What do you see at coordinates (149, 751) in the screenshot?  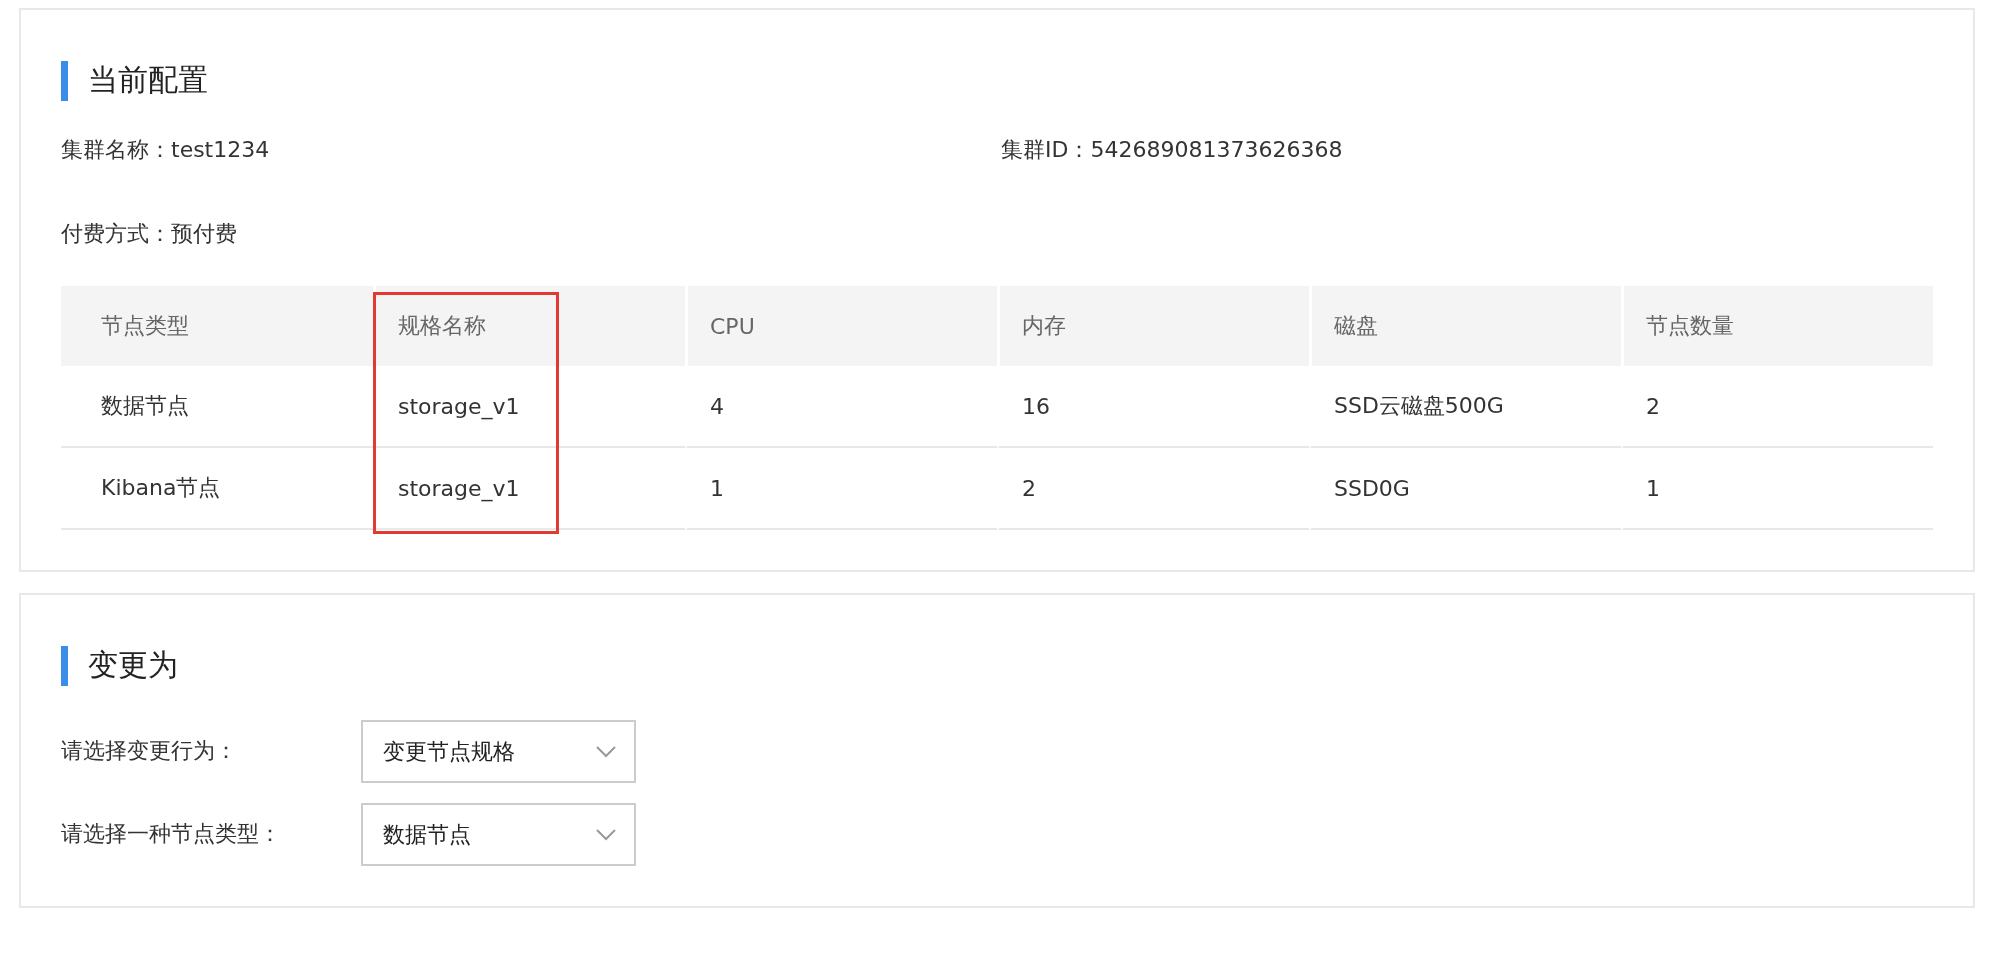 I see `field-label: 请选择变更行为：` at bounding box center [149, 751].